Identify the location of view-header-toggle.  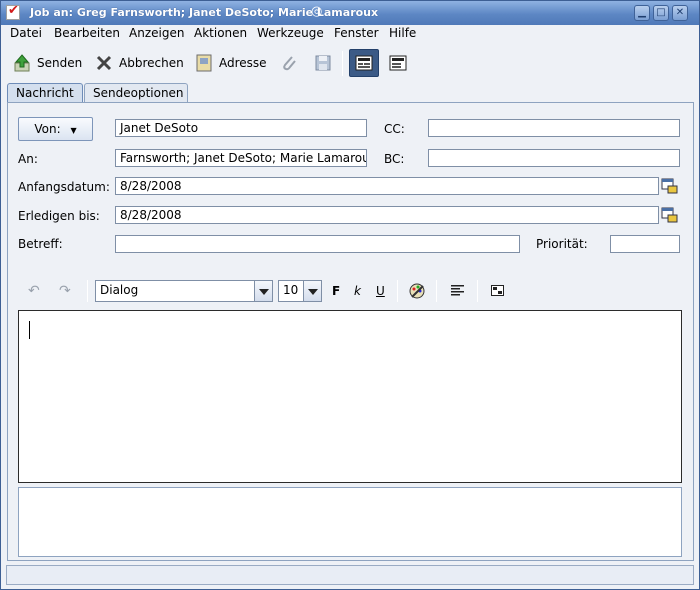
(364, 63).